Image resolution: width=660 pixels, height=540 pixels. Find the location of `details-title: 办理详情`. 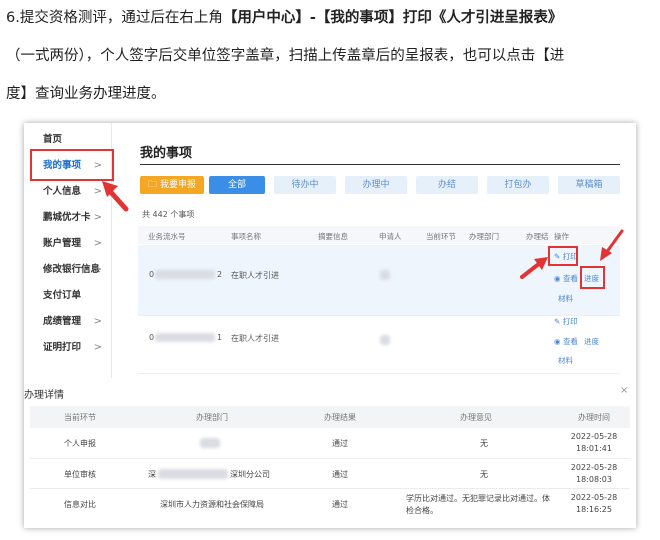

details-title: 办理详情 is located at coordinates (44, 395).